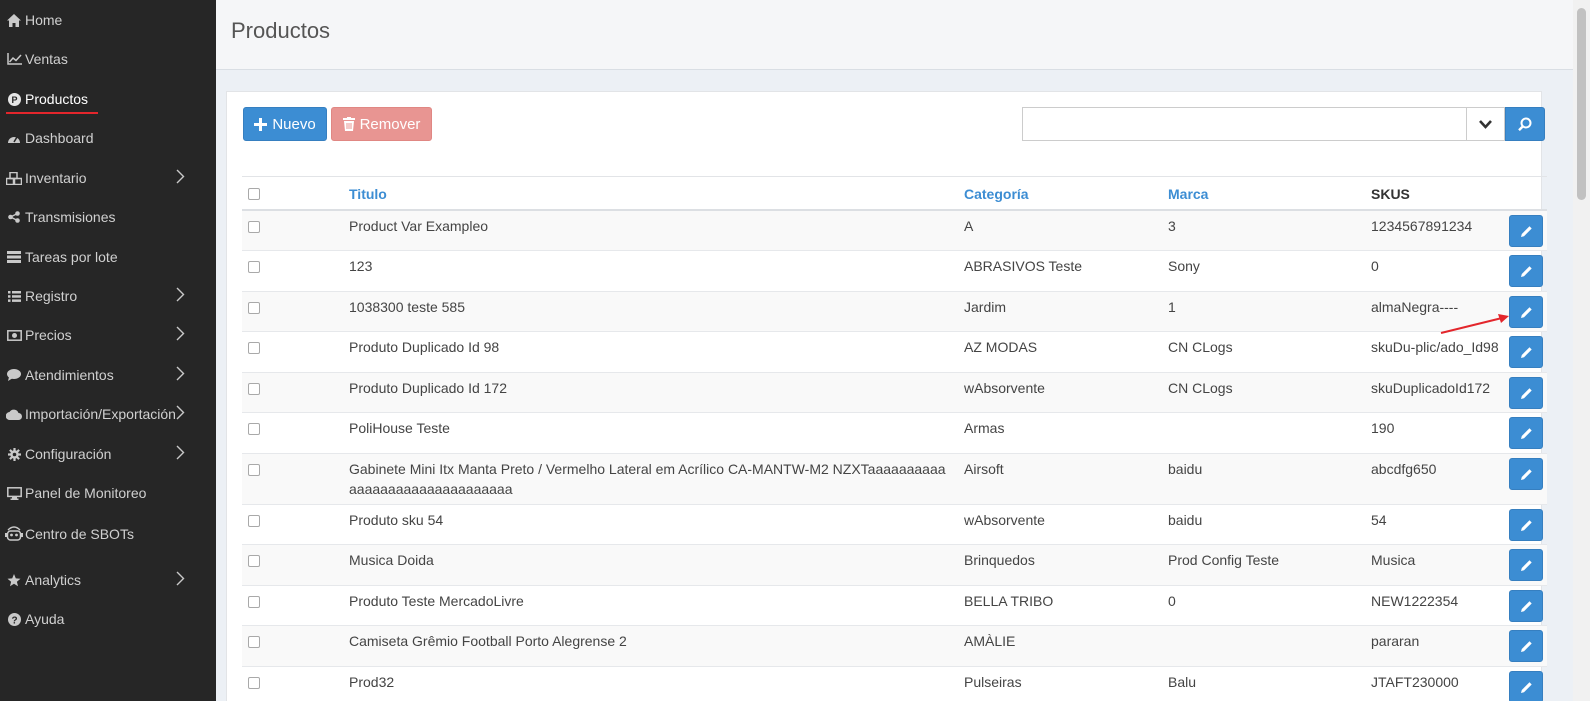 Image resolution: width=1590 pixels, height=701 pixels. What do you see at coordinates (108, 619) in the screenshot?
I see `sidebar-item-ayuda: ? Ayuda` at bounding box center [108, 619].